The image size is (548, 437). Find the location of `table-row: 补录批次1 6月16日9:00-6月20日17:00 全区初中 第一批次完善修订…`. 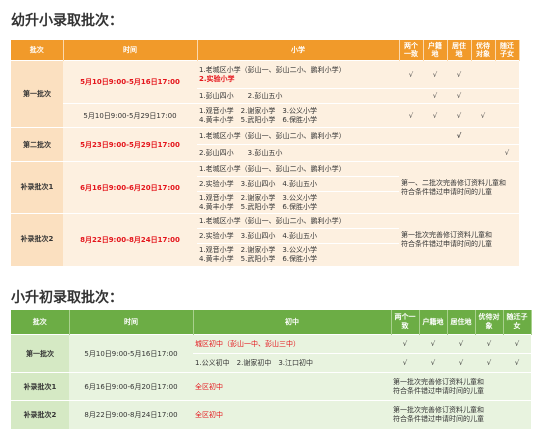

table-row: 补录批次1 6月16日9:00-6月20日17:00 全区初中 第一批次完善修订… is located at coordinates (271, 386).